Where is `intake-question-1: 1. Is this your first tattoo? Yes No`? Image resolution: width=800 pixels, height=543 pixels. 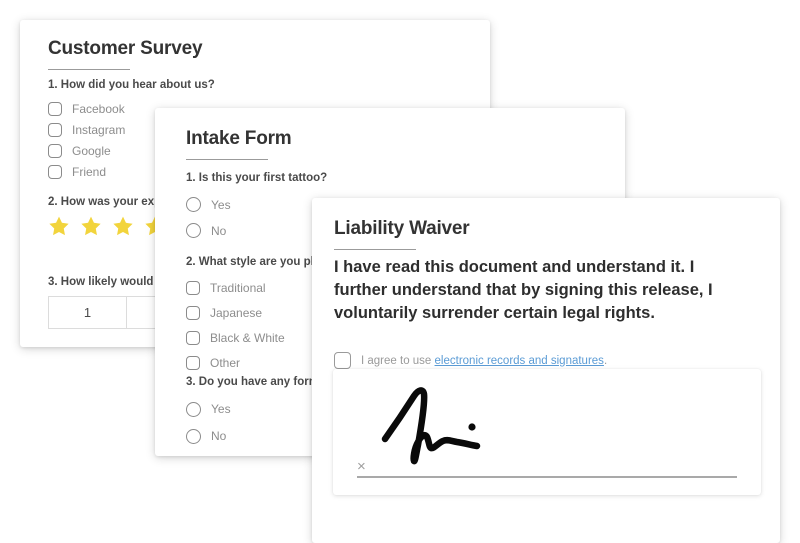
intake-question-1: 1. Is this your first tattoo? Yes No is located at coordinates (256, 207).